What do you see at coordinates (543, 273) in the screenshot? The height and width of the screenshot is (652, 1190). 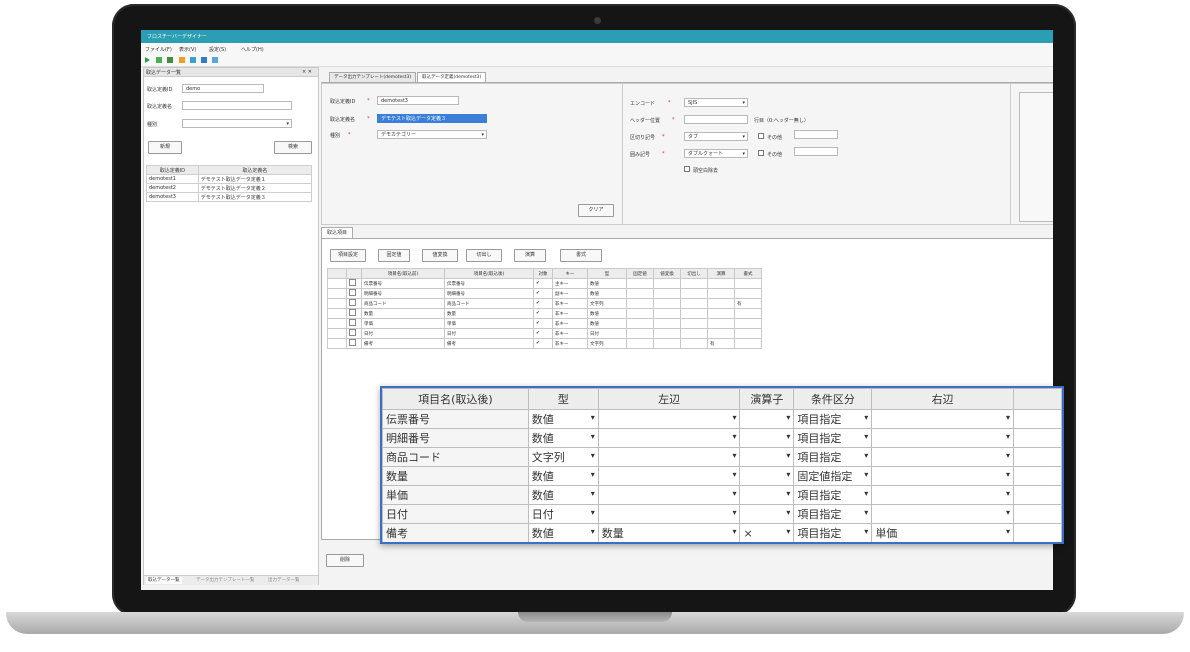 I see `grid-col-target: 対象` at bounding box center [543, 273].